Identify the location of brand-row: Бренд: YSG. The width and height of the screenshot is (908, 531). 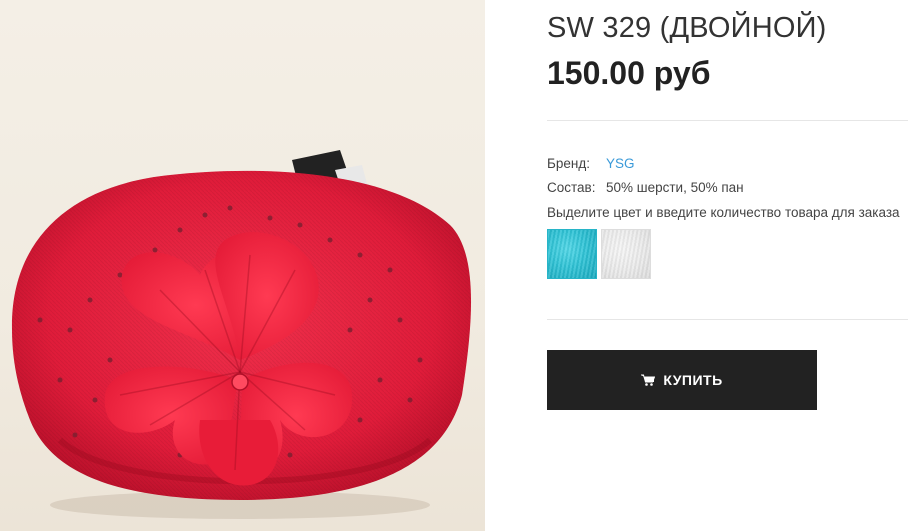
(591, 163).